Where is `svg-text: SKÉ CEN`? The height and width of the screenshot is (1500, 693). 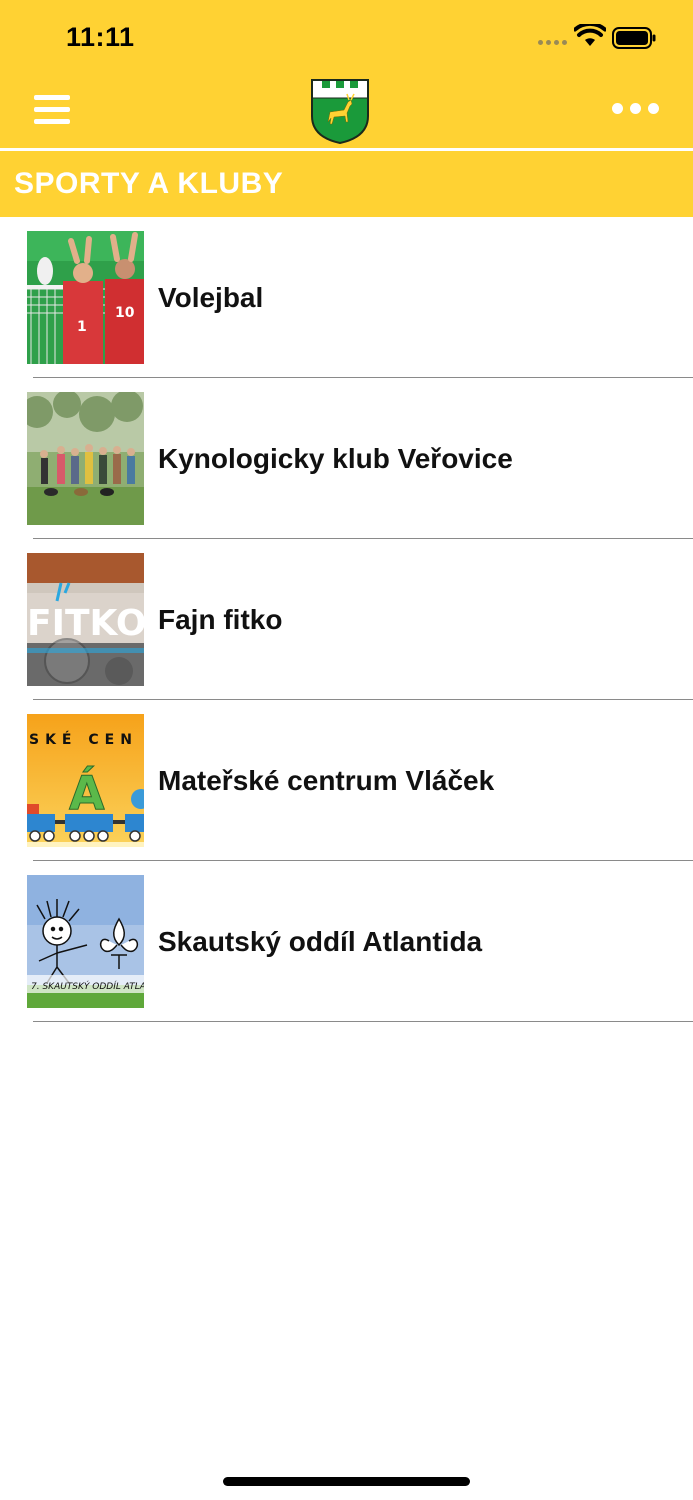 svg-text: SKÉ CEN is located at coordinates (83, 739).